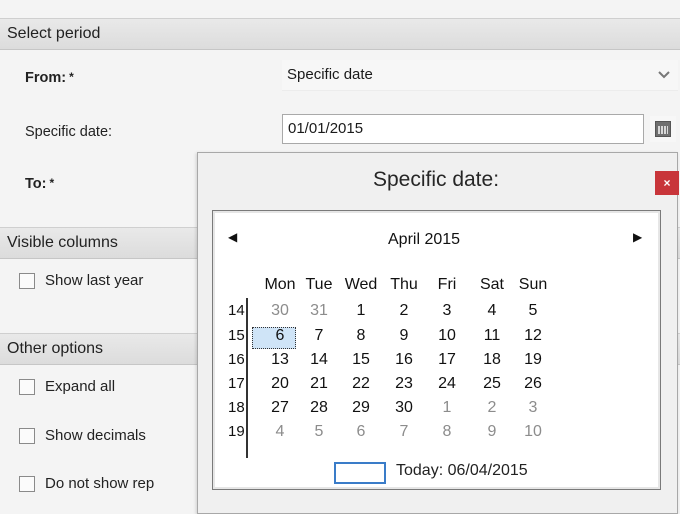  Describe the element at coordinates (361, 384) in the screenshot. I see `calendar-day: 22` at that location.